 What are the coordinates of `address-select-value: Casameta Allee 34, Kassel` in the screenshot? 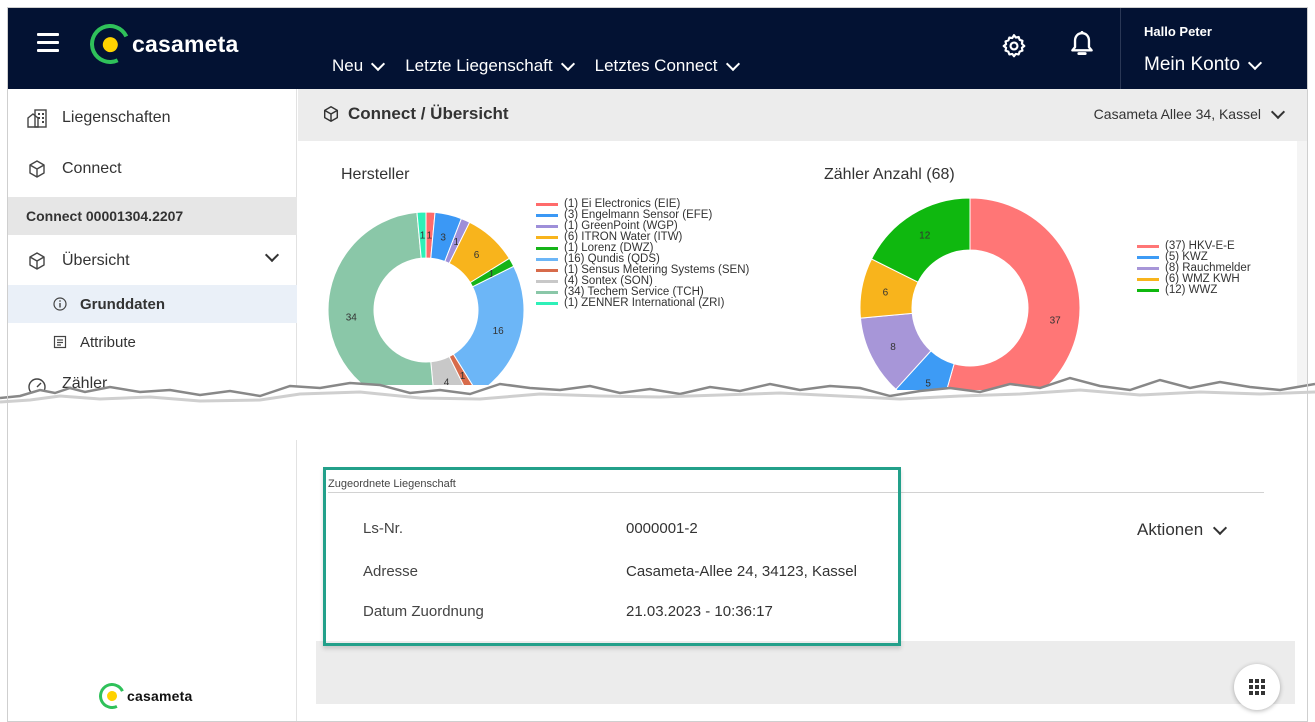 It's located at (1177, 114).